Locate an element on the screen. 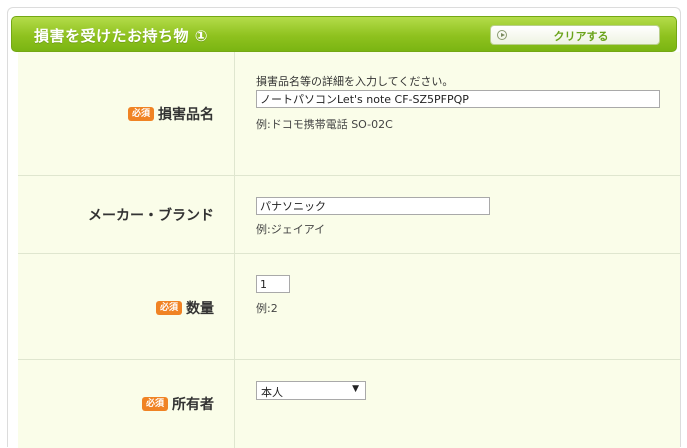  maker-input is located at coordinates (373, 206).